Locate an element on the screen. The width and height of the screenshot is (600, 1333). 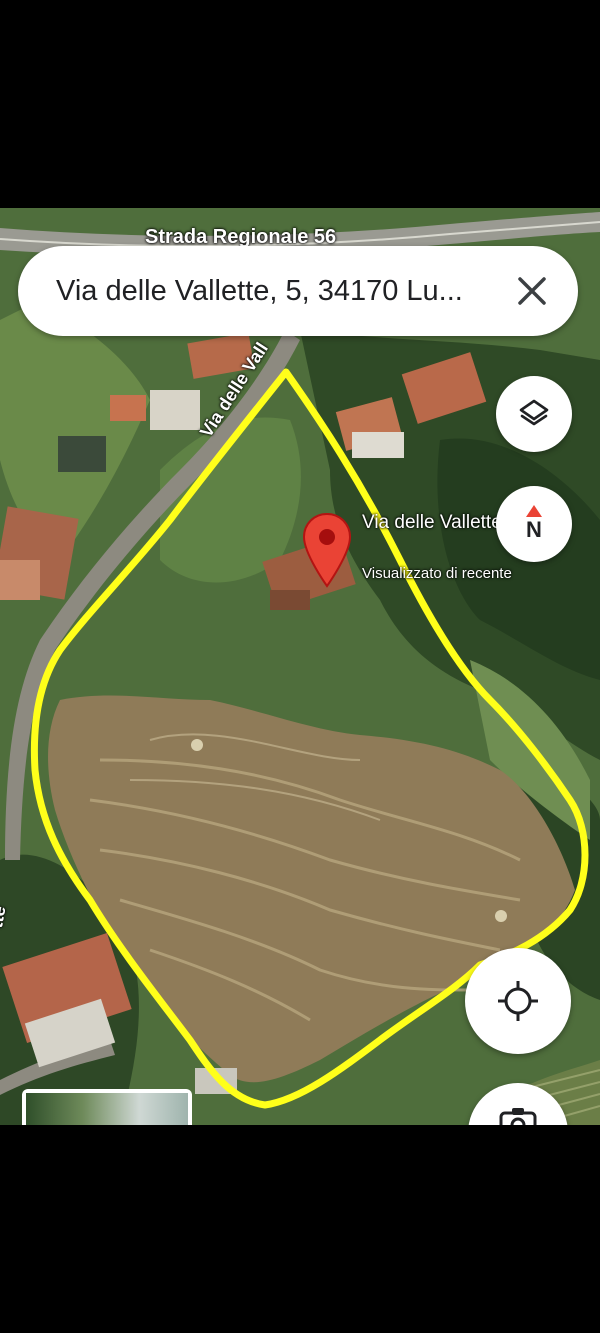
my-location-icon is located at coordinates (518, 1001).